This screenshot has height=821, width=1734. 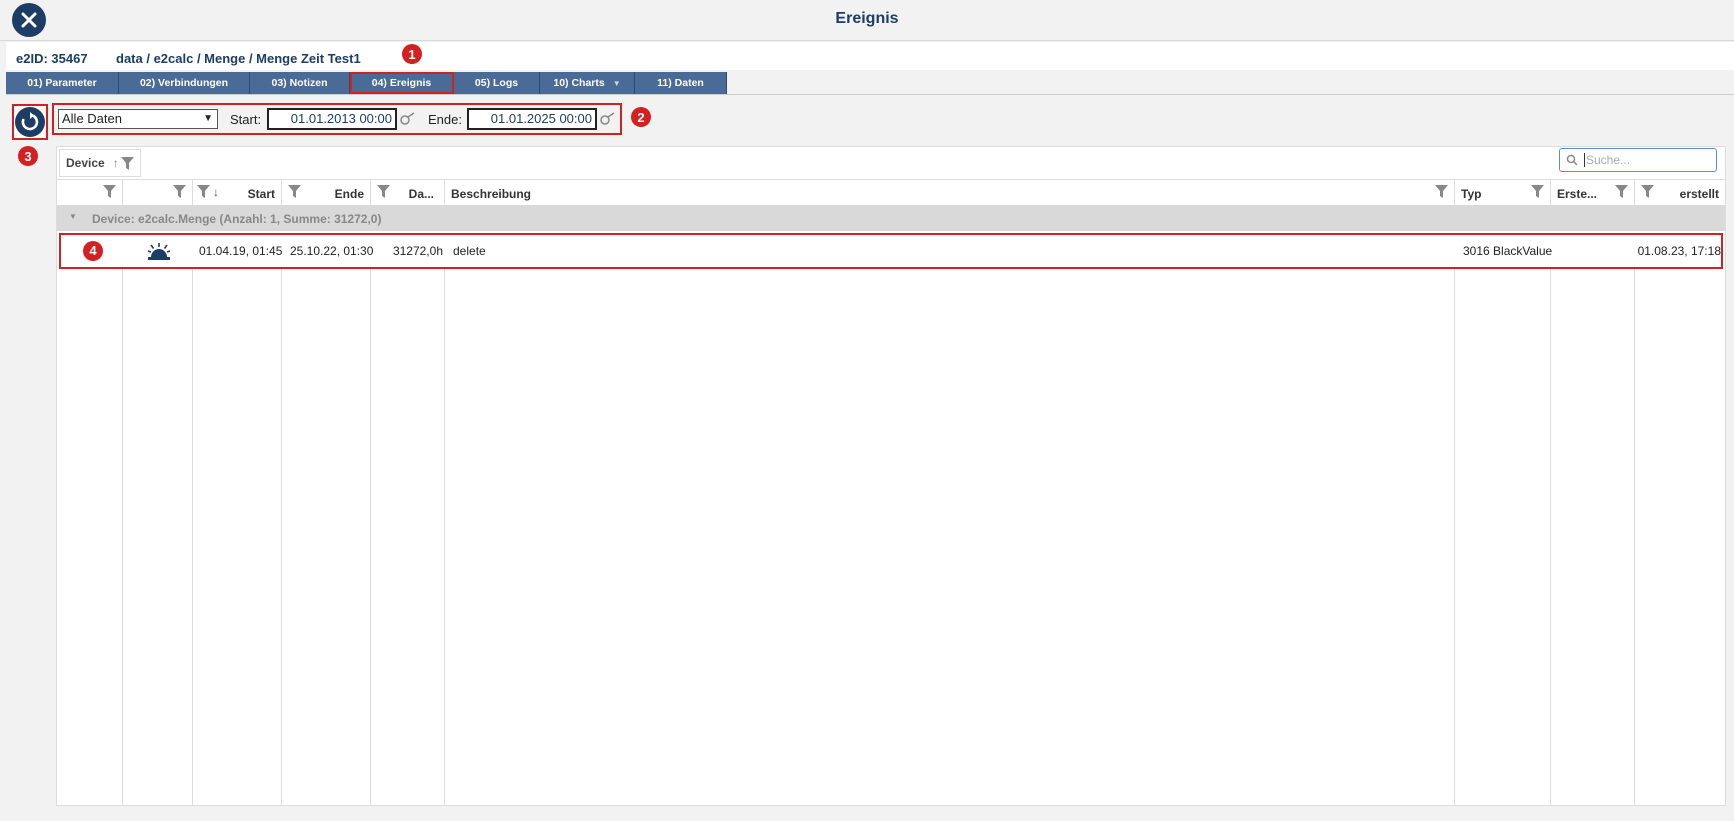 I want to click on tab-charts: 10) Charts ▼, so click(x=587, y=83).